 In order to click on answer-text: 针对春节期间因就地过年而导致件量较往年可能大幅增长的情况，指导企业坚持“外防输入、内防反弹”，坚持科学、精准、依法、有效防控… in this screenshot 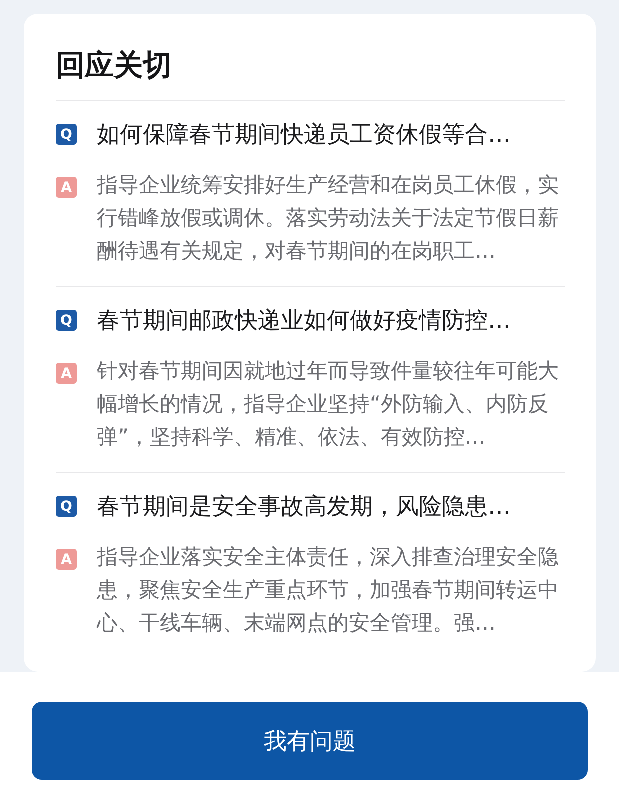, I will do `click(328, 404)`.